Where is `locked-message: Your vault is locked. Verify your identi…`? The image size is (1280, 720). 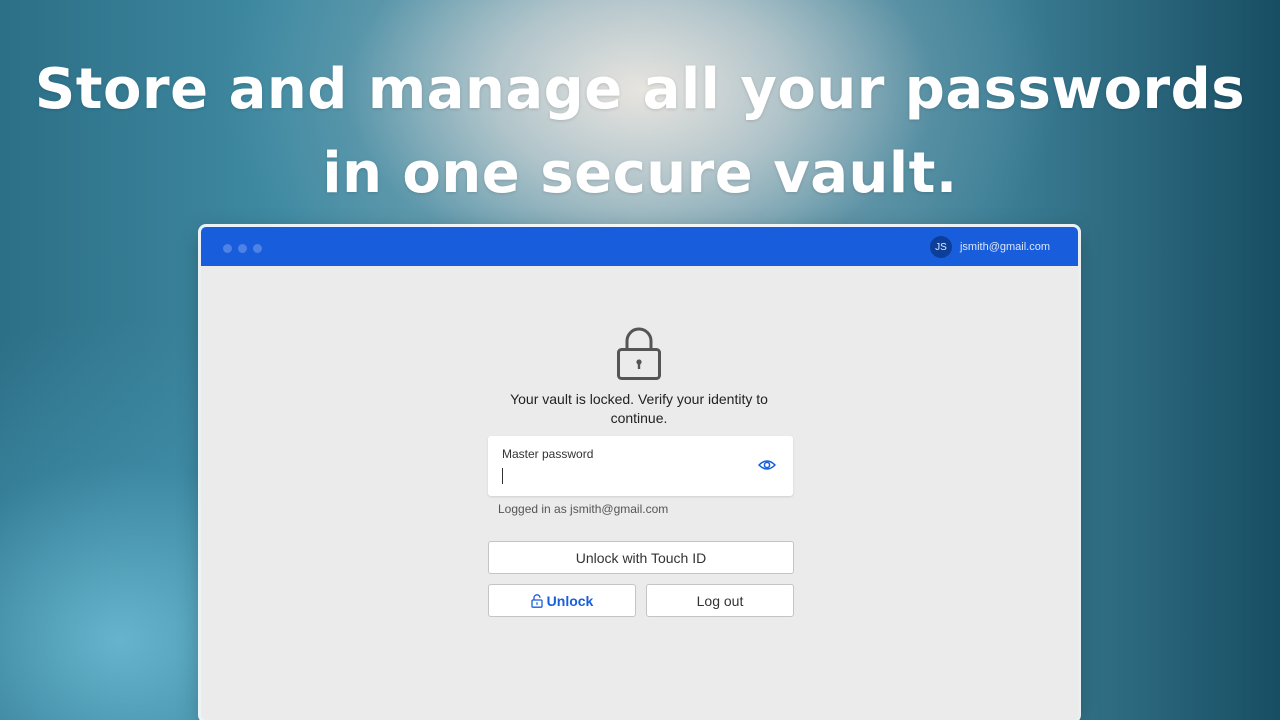 locked-message: Your vault is locked. Verify your identi… is located at coordinates (639, 408).